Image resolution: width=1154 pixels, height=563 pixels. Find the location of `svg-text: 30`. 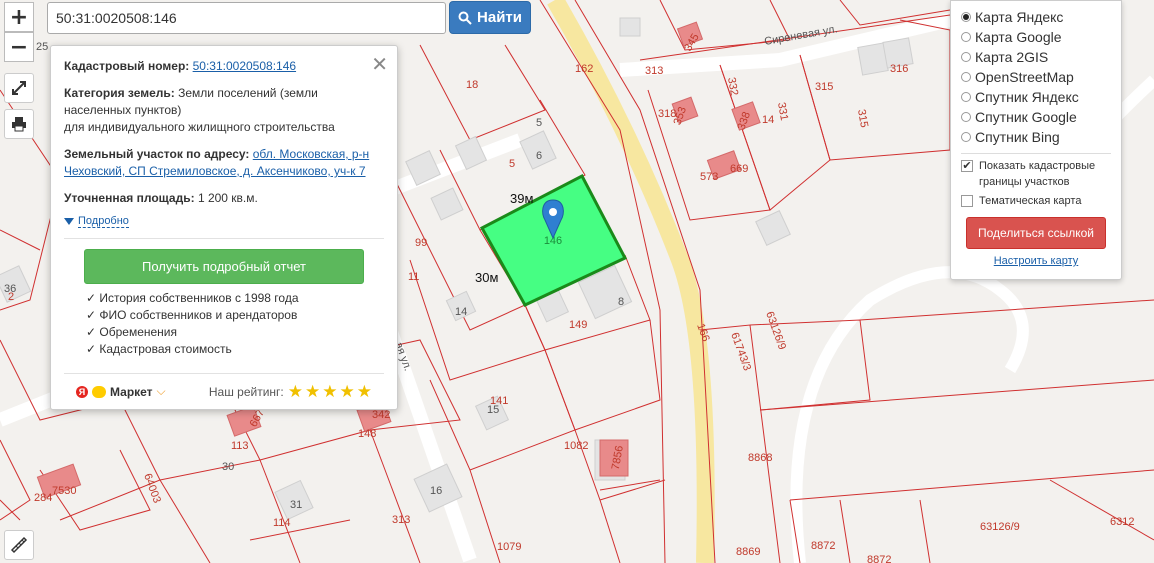

svg-text: 30 is located at coordinates (228, 467).